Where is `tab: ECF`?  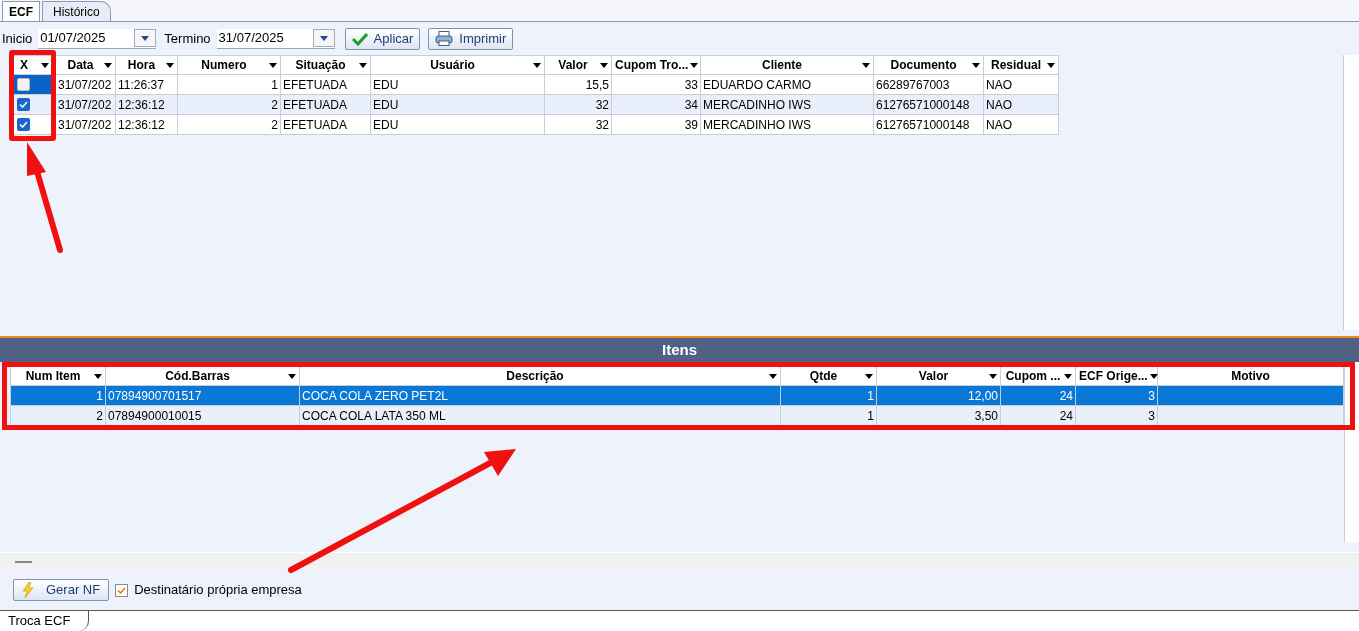
tab: ECF is located at coordinates (21, 11).